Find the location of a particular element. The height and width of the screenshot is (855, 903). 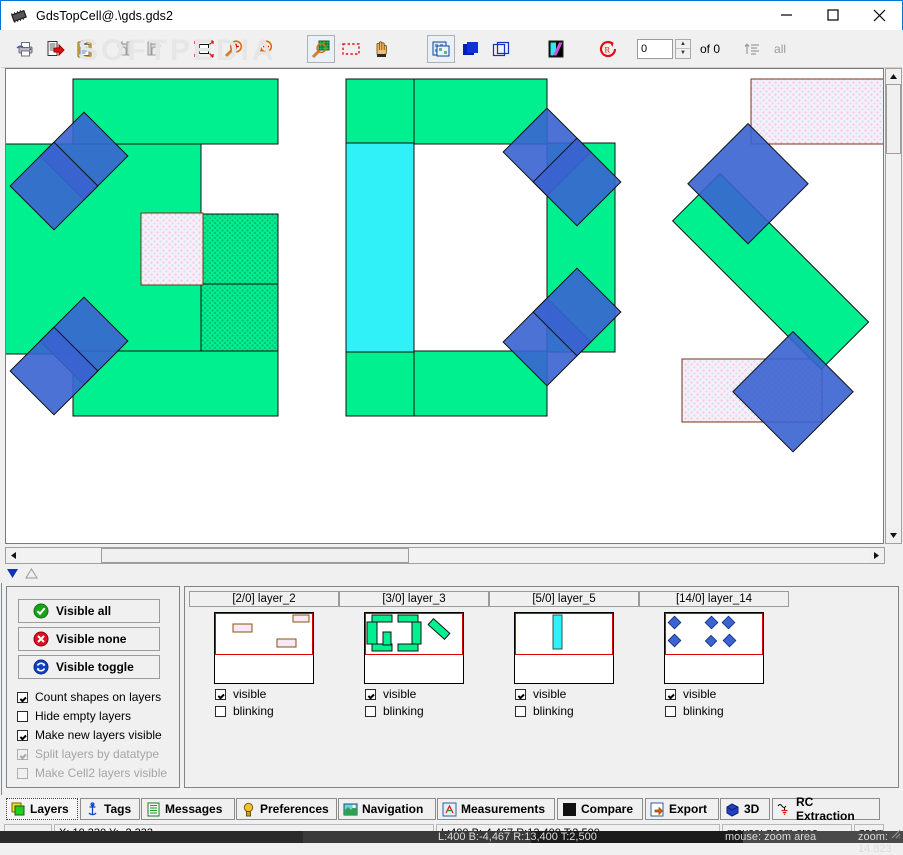

tab-compare: Compare is located at coordinates (600, 809).